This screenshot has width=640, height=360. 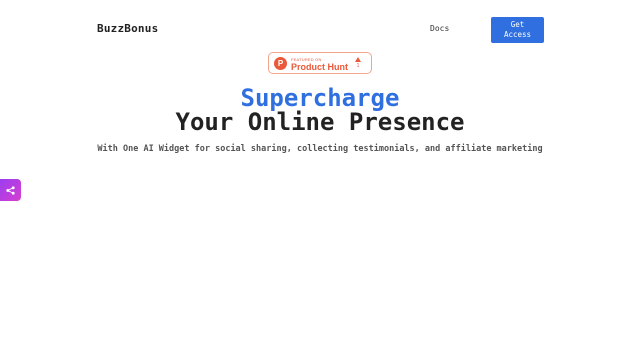 What do you see at coordinates (439, 28) in the screenshot?
I see `docs-link: Docs` at bounding box center [439, 28].